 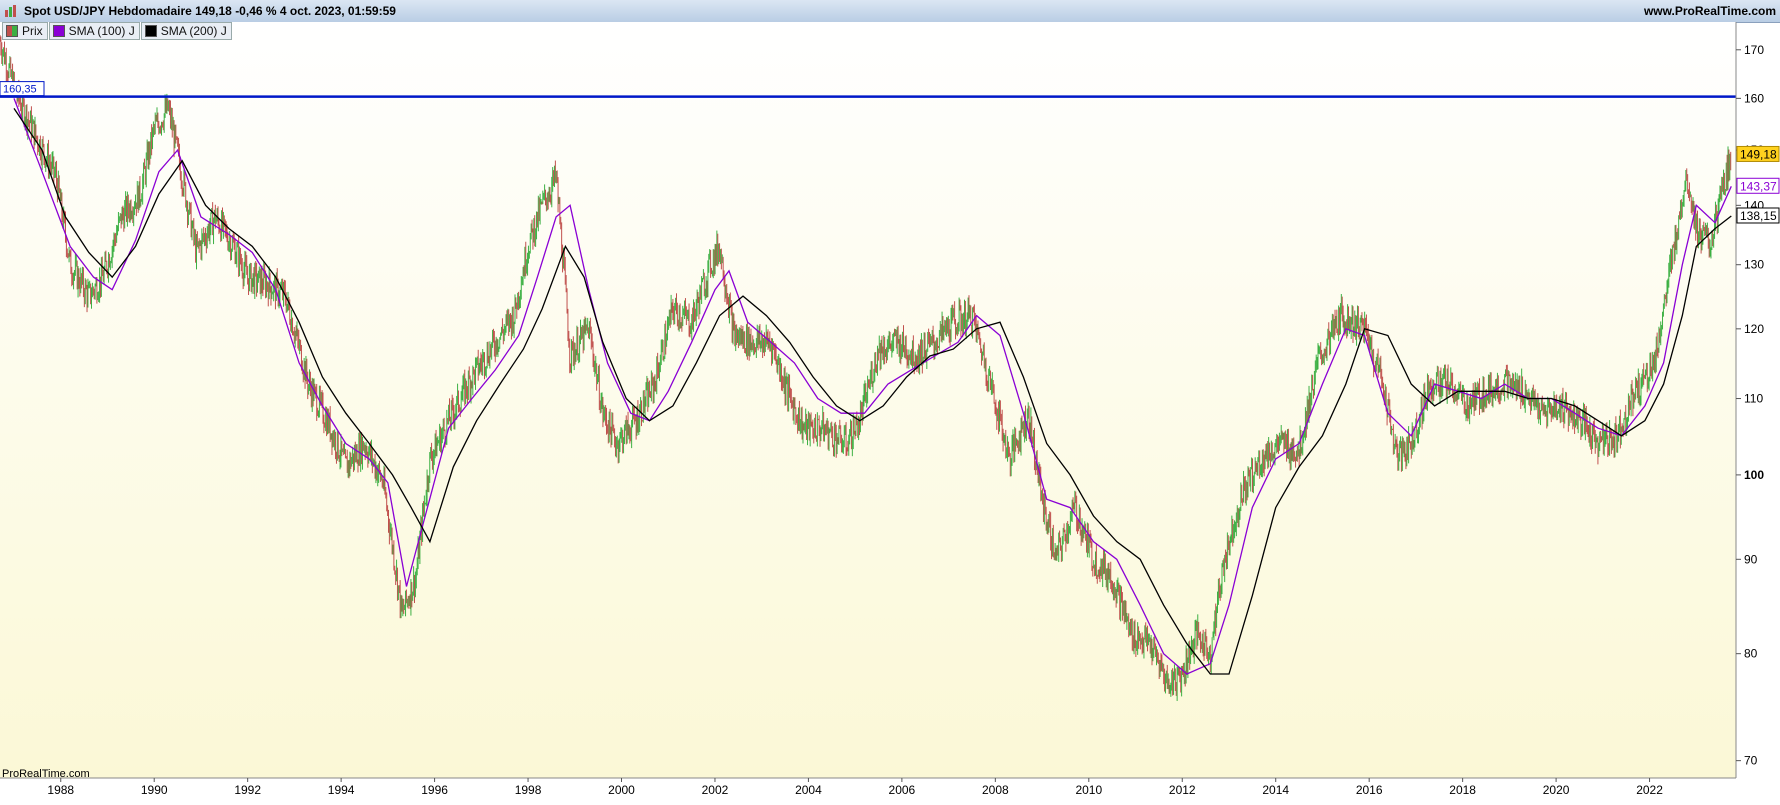 I want to click on sma100-swatch, so click(x=58, y=31).